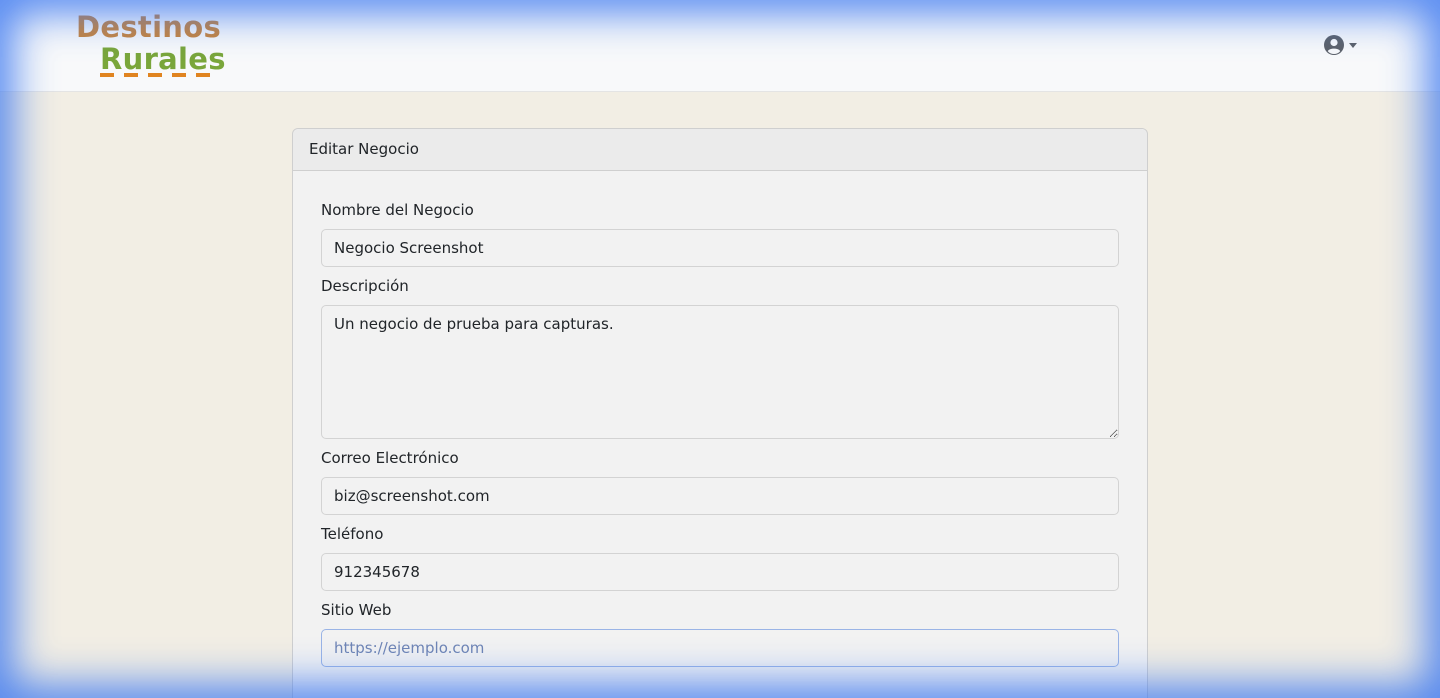 This screenshot has width=1440, height=698. I want to click on brand-logo: Destinos Rurales, so click(150, 46).